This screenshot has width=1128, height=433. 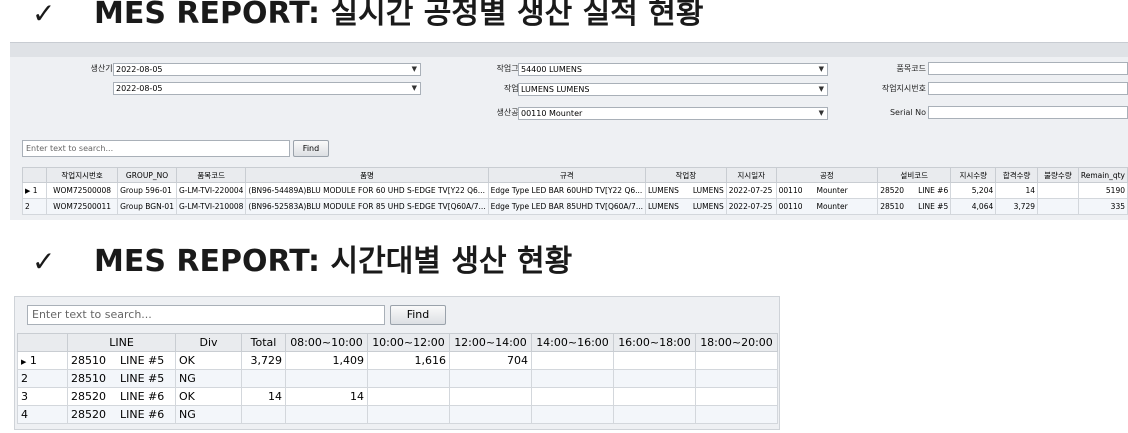 I want to click on cell-order-qty: 4,064, so click(x=973, y=206).